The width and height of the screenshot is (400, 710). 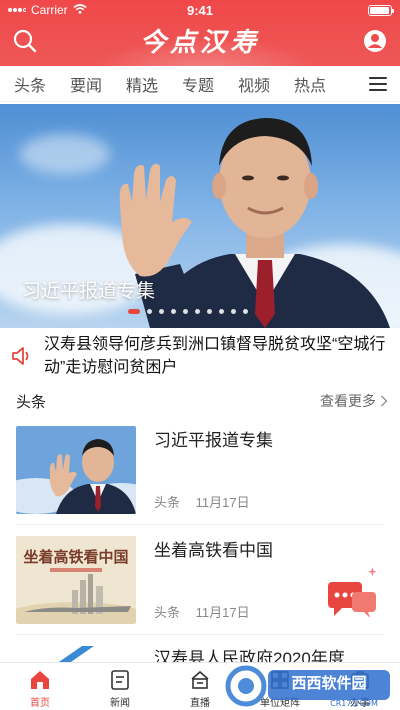 I want to click on app-header: Carrier 9:41 今点汉寿, so click(x=200, y=33).